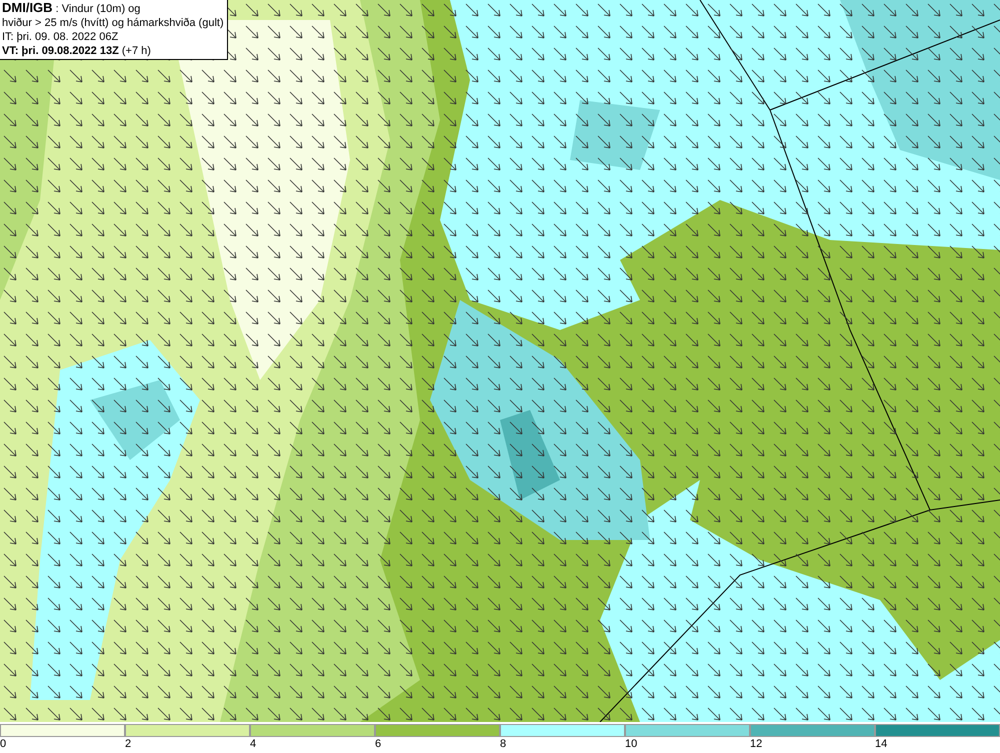 This screenshot has height=753, width=1000. I want to click on title-line: DMI/IGB : Vindur (10m) og, so click(72, 8).